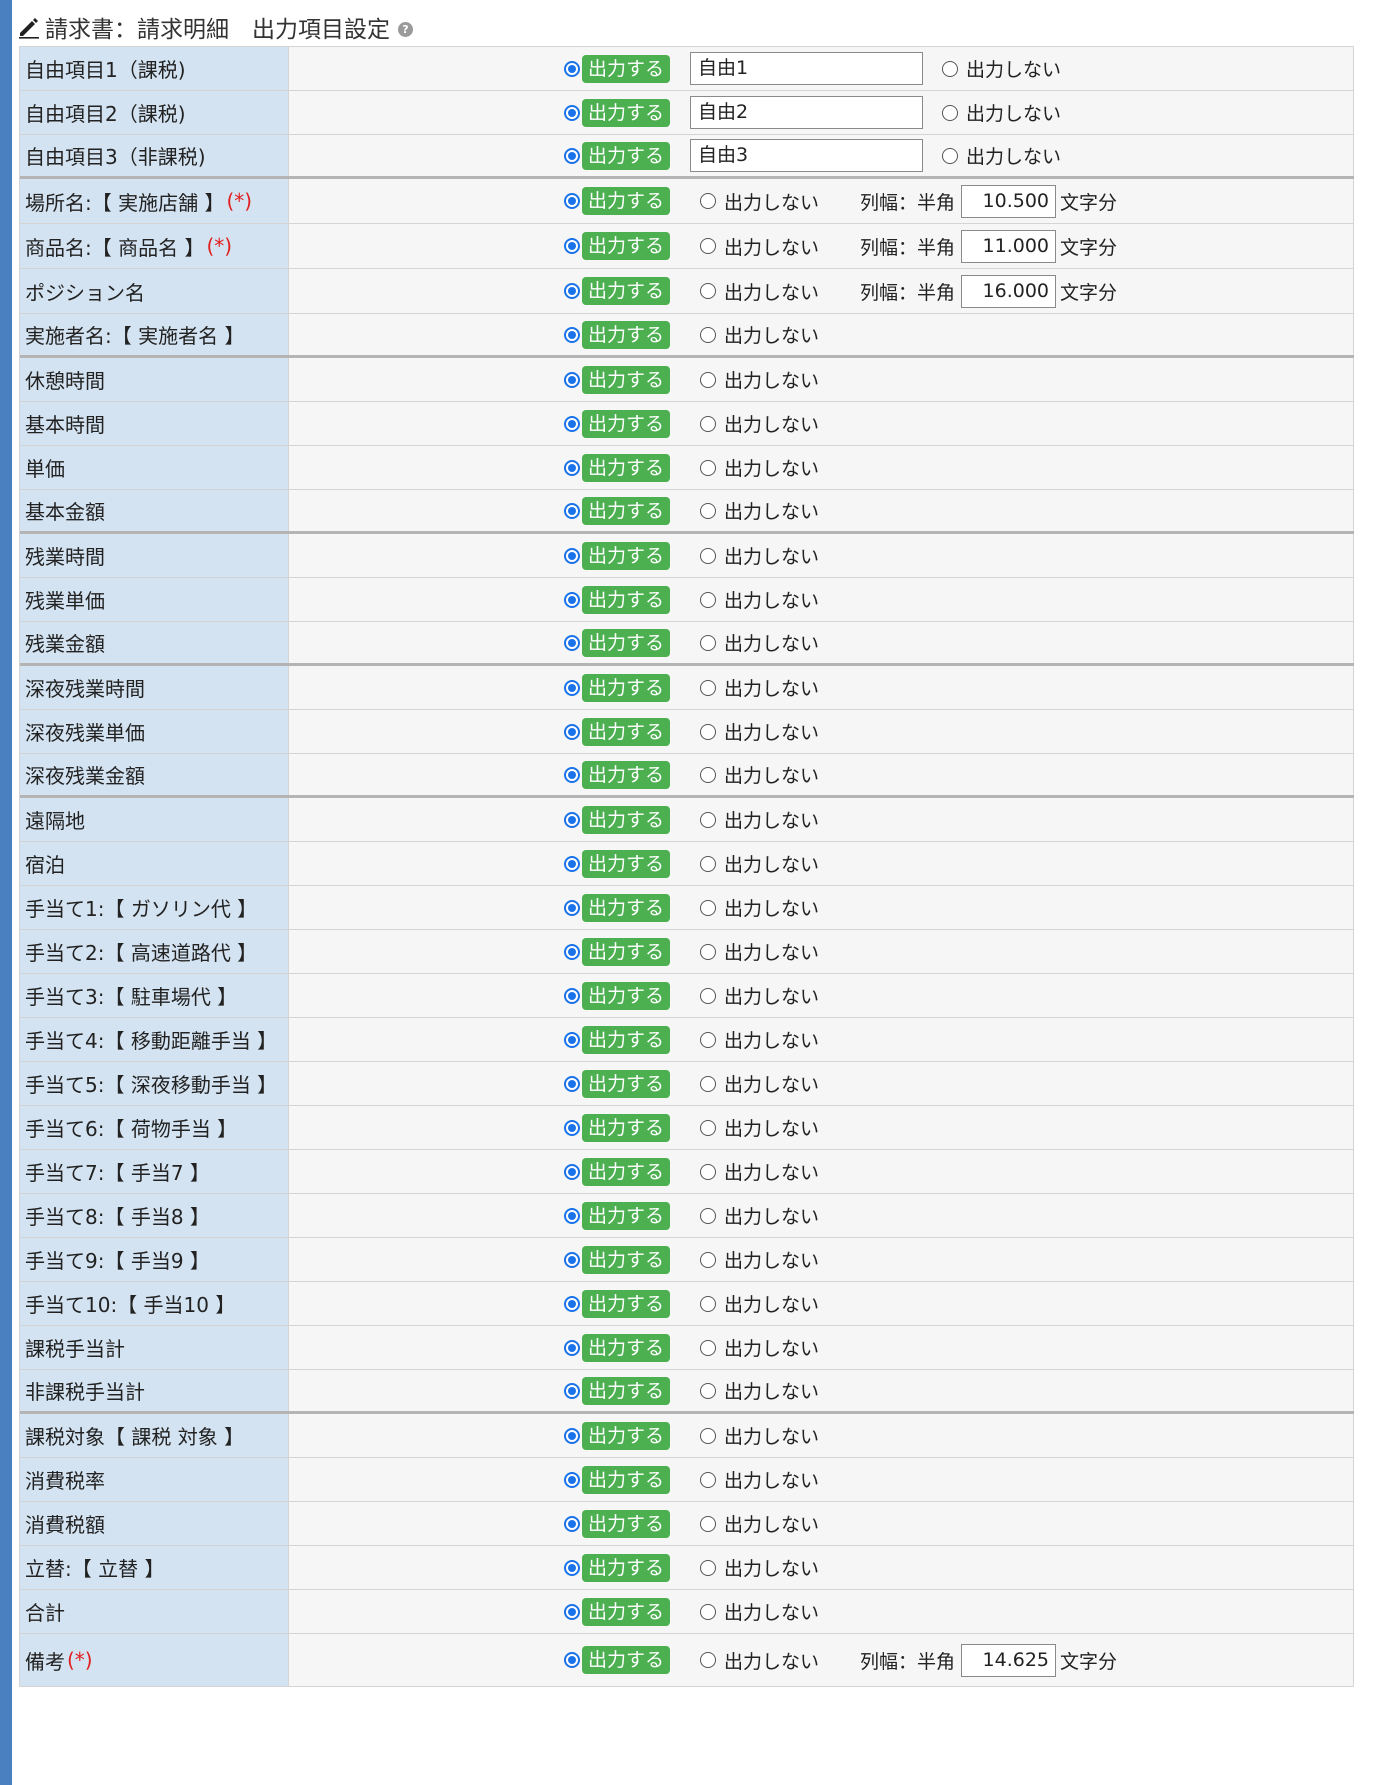 This screenshot has height=1785, width=1389. I want to click on column-width-input: 11.000, so click(1008, 246).